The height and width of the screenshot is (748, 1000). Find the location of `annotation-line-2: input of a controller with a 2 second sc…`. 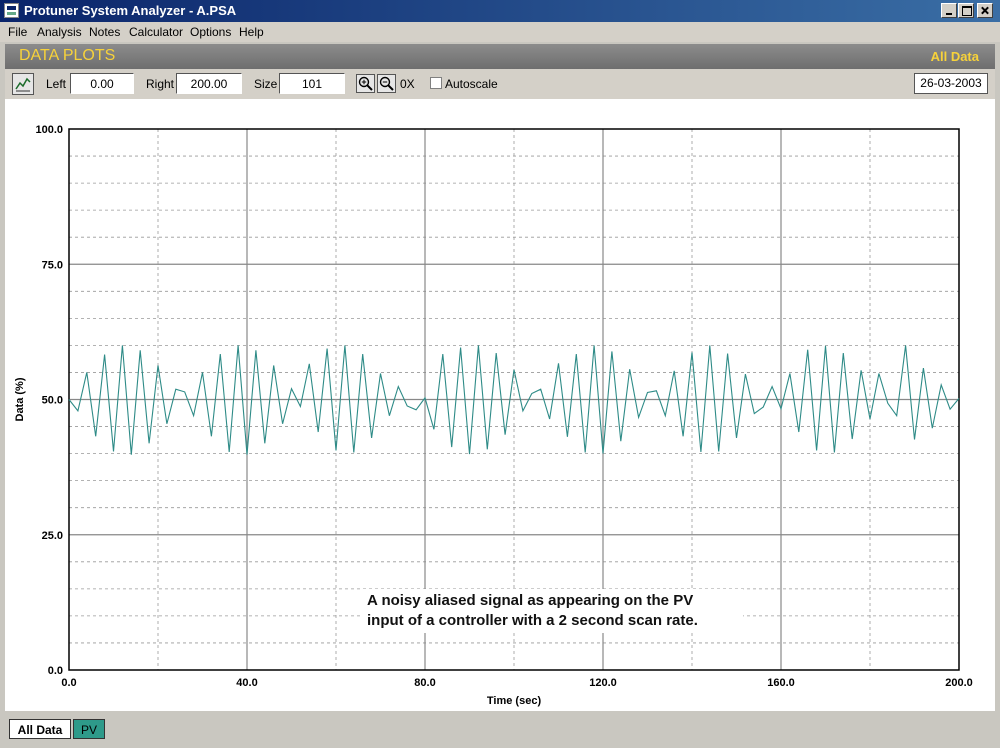

annotation-line-2: input of a controller with a 2 second sc… is located at coordinates (532, 620).